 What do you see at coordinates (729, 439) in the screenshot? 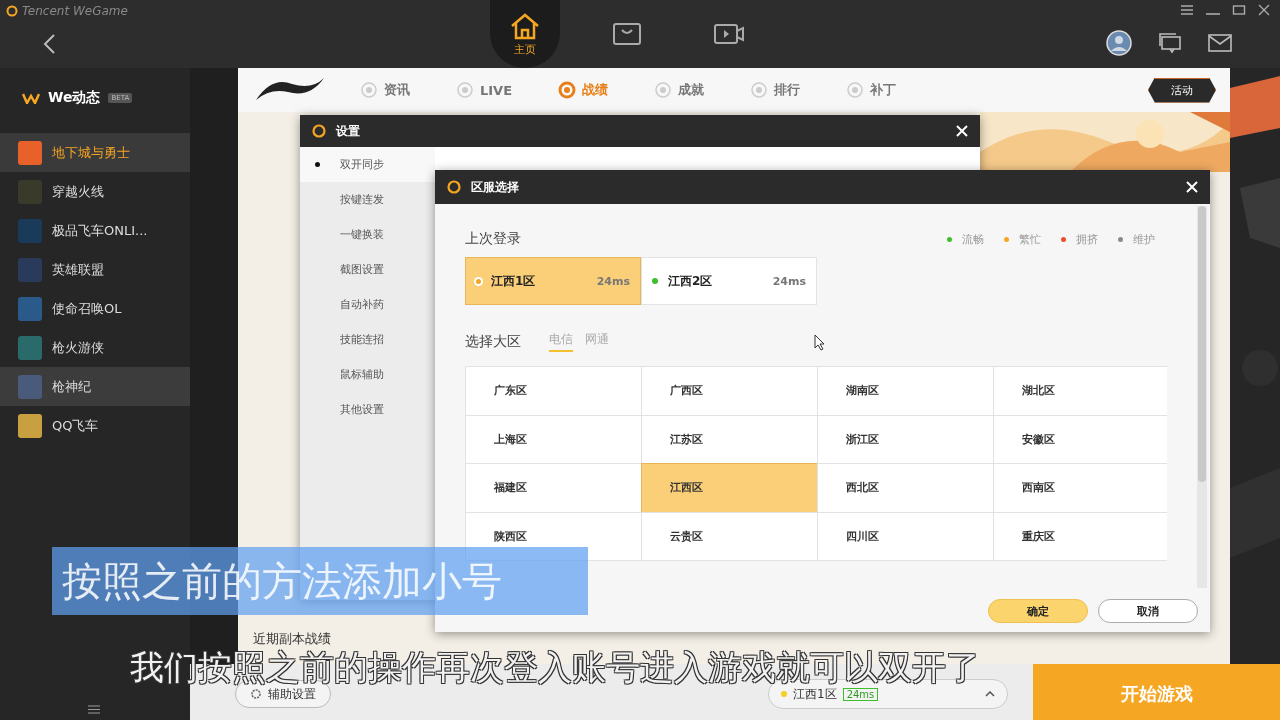
I see `region-option: 江苏区` at bounding box center [729, 439].